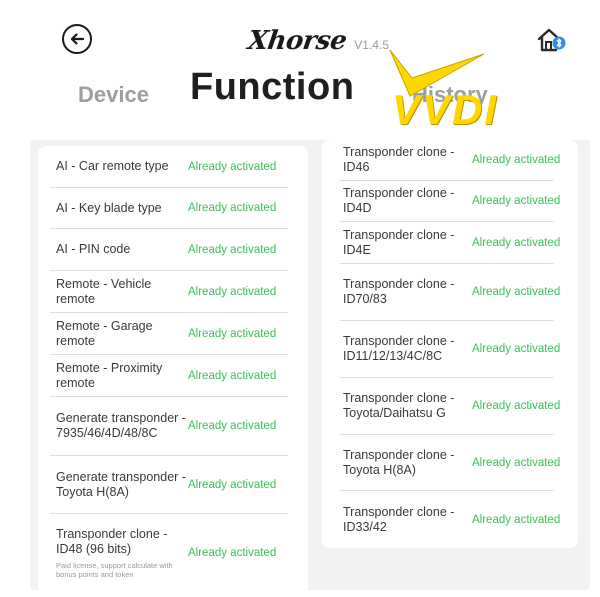  I want to click on list-item: AI - Key blade type Already activated, so click(169, 208).